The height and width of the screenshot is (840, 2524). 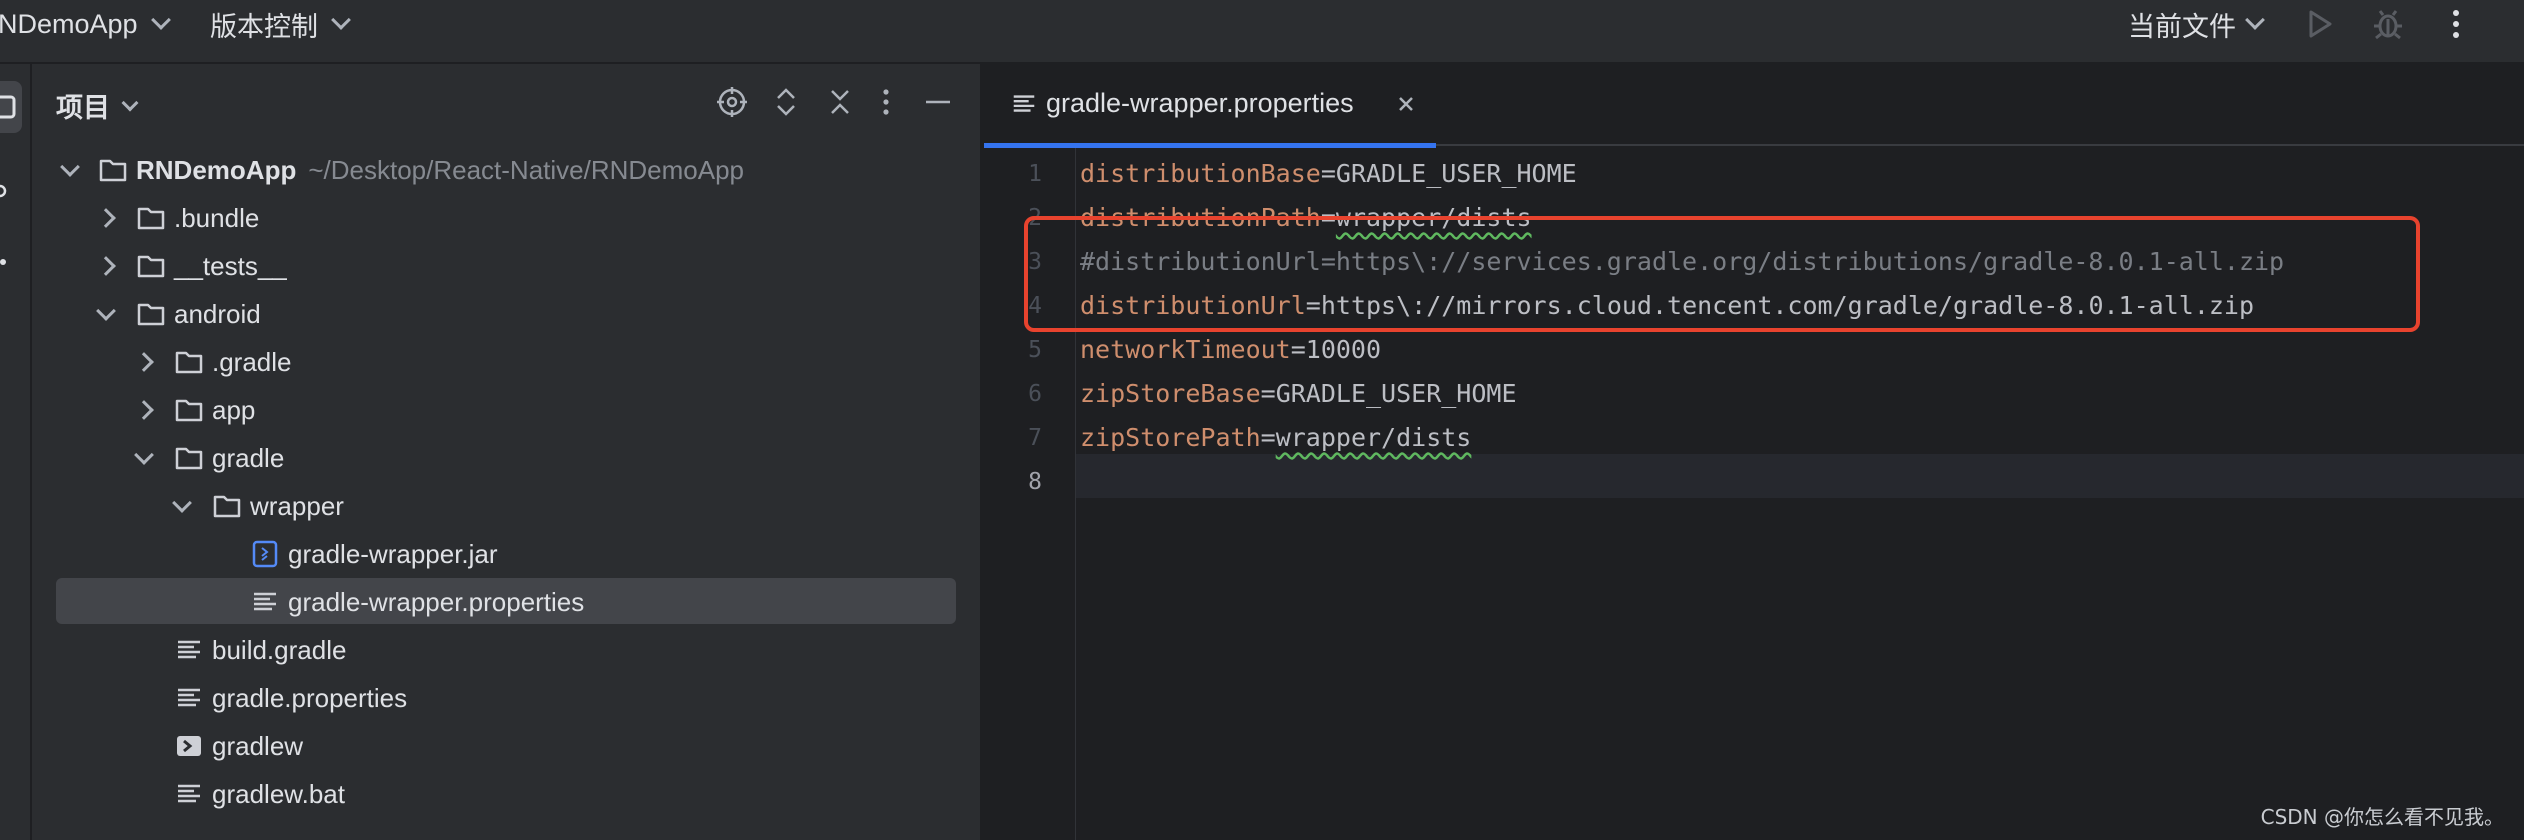 I want to click on tree-label: gradle-wrapper.jar, so click(x=393, y=554).